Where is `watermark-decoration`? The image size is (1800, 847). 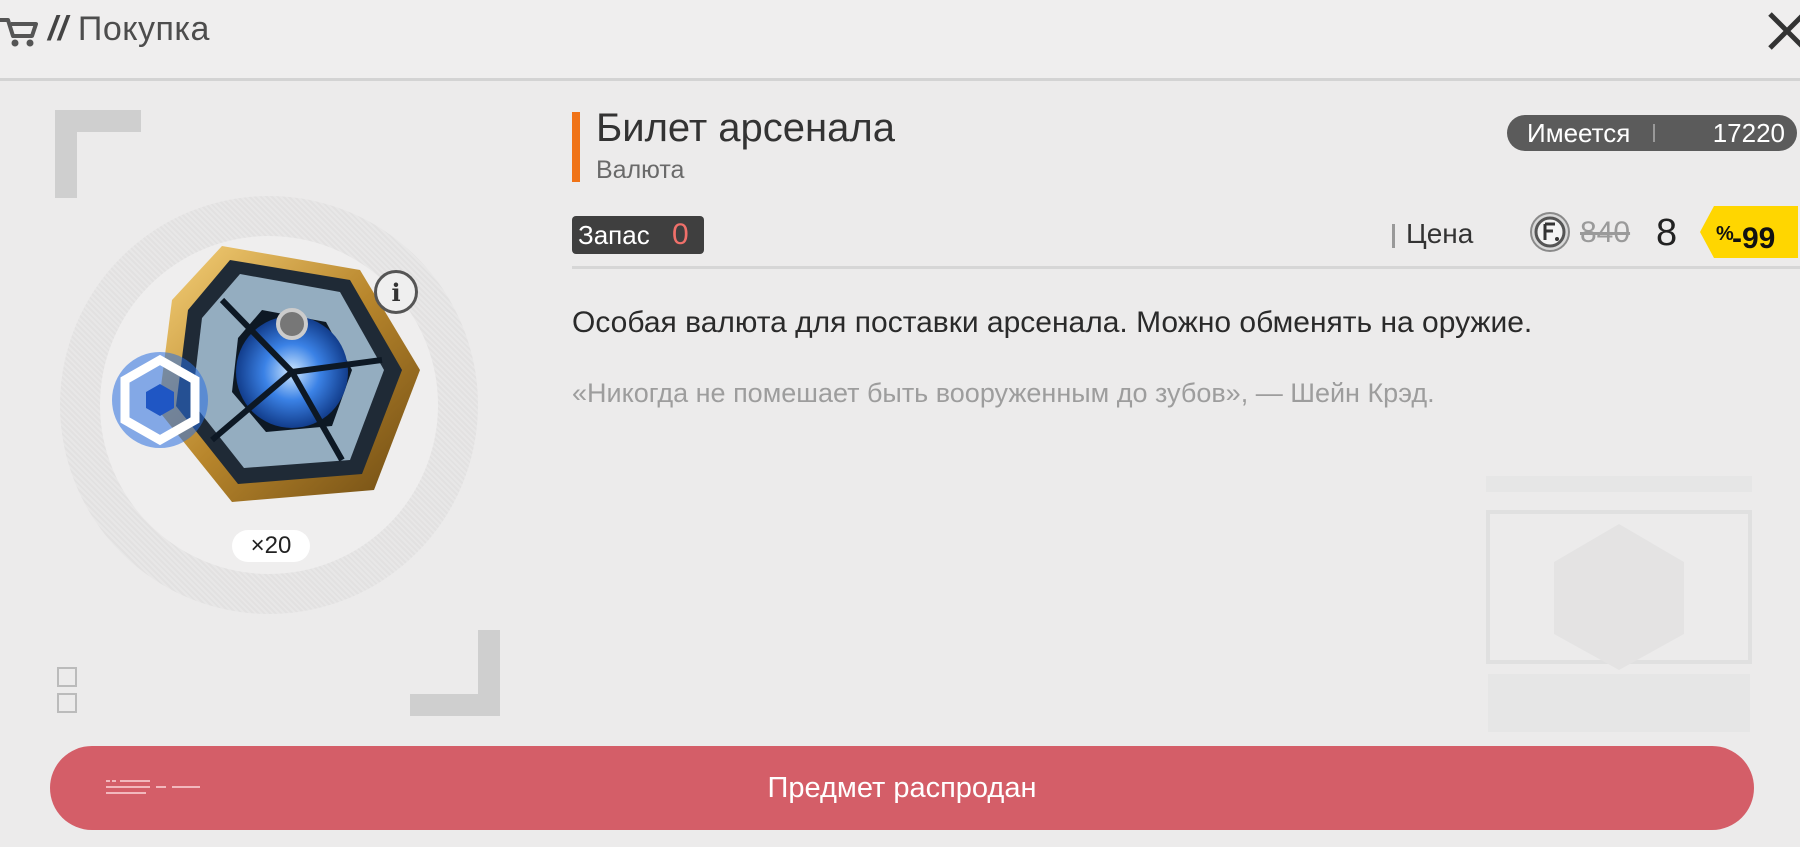
watermark-decoration is located at coordinates (1619, 604).